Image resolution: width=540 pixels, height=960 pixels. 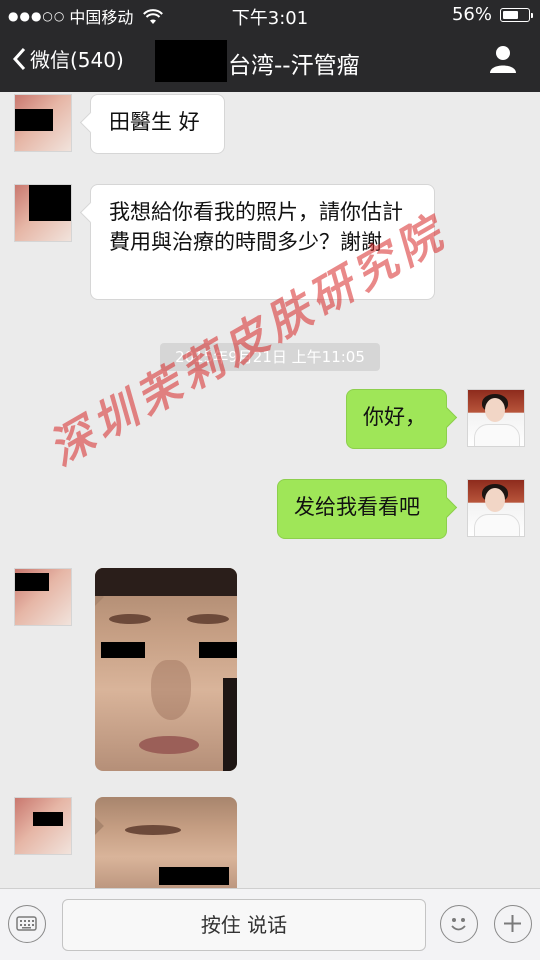 I want to click on input-toolbar: 按住 说话, so click(x=270, y=924).